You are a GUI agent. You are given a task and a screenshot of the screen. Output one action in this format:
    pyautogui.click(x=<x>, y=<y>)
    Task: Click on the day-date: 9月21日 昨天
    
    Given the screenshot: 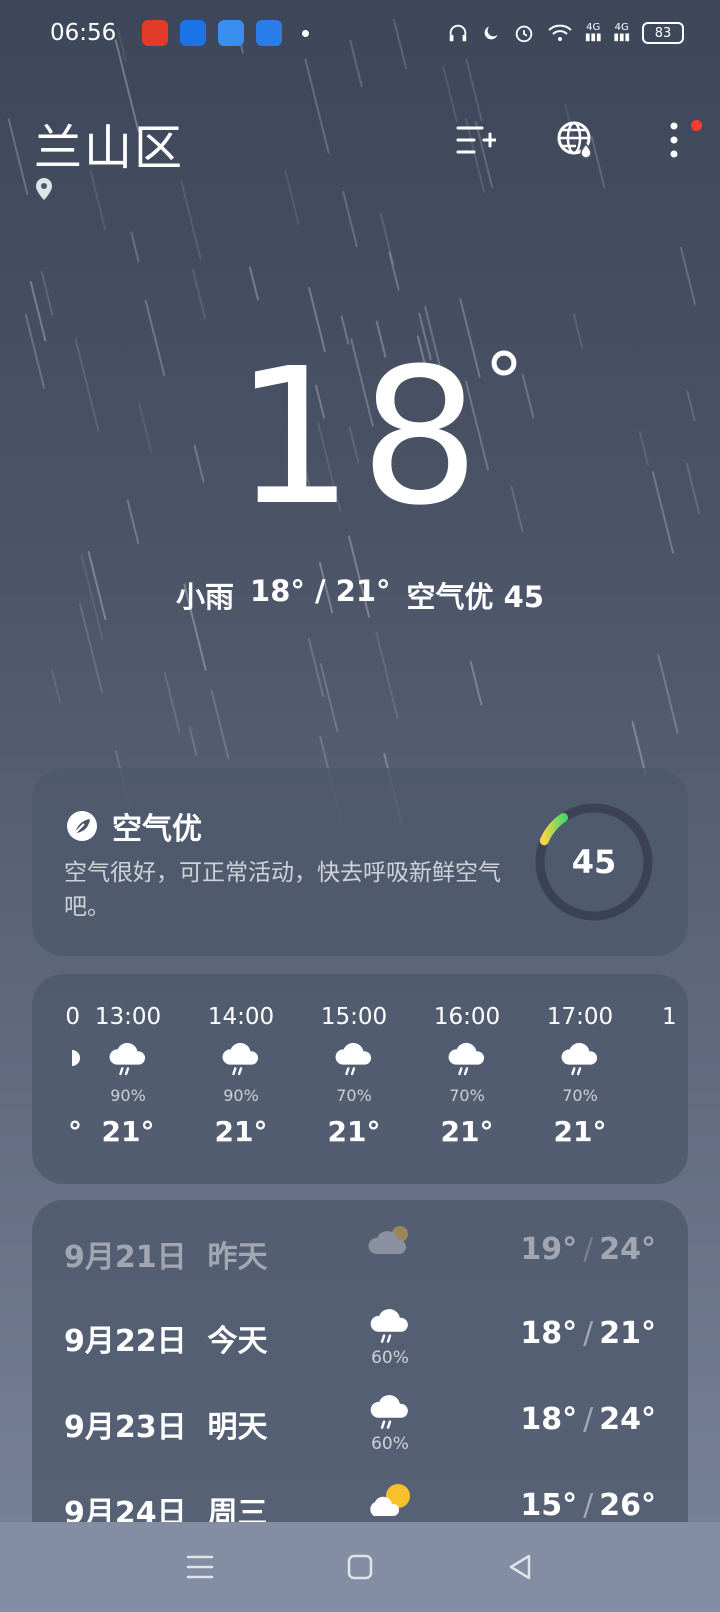 What is the action you would take?
    pyautogui.click(x=166, y=1254)
    